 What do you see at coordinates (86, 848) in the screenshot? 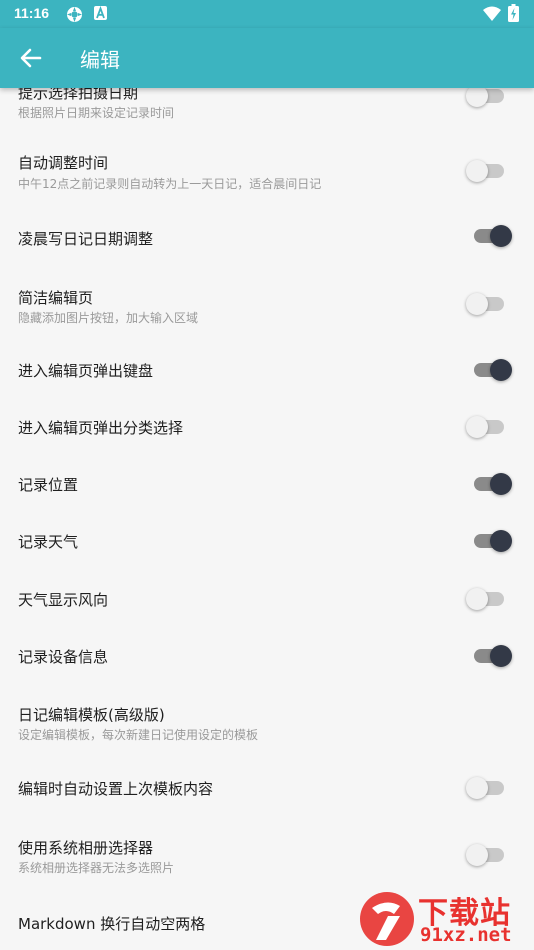
I see `setting-title: 使用系统相册选择器` at bounding box center [86, 848].